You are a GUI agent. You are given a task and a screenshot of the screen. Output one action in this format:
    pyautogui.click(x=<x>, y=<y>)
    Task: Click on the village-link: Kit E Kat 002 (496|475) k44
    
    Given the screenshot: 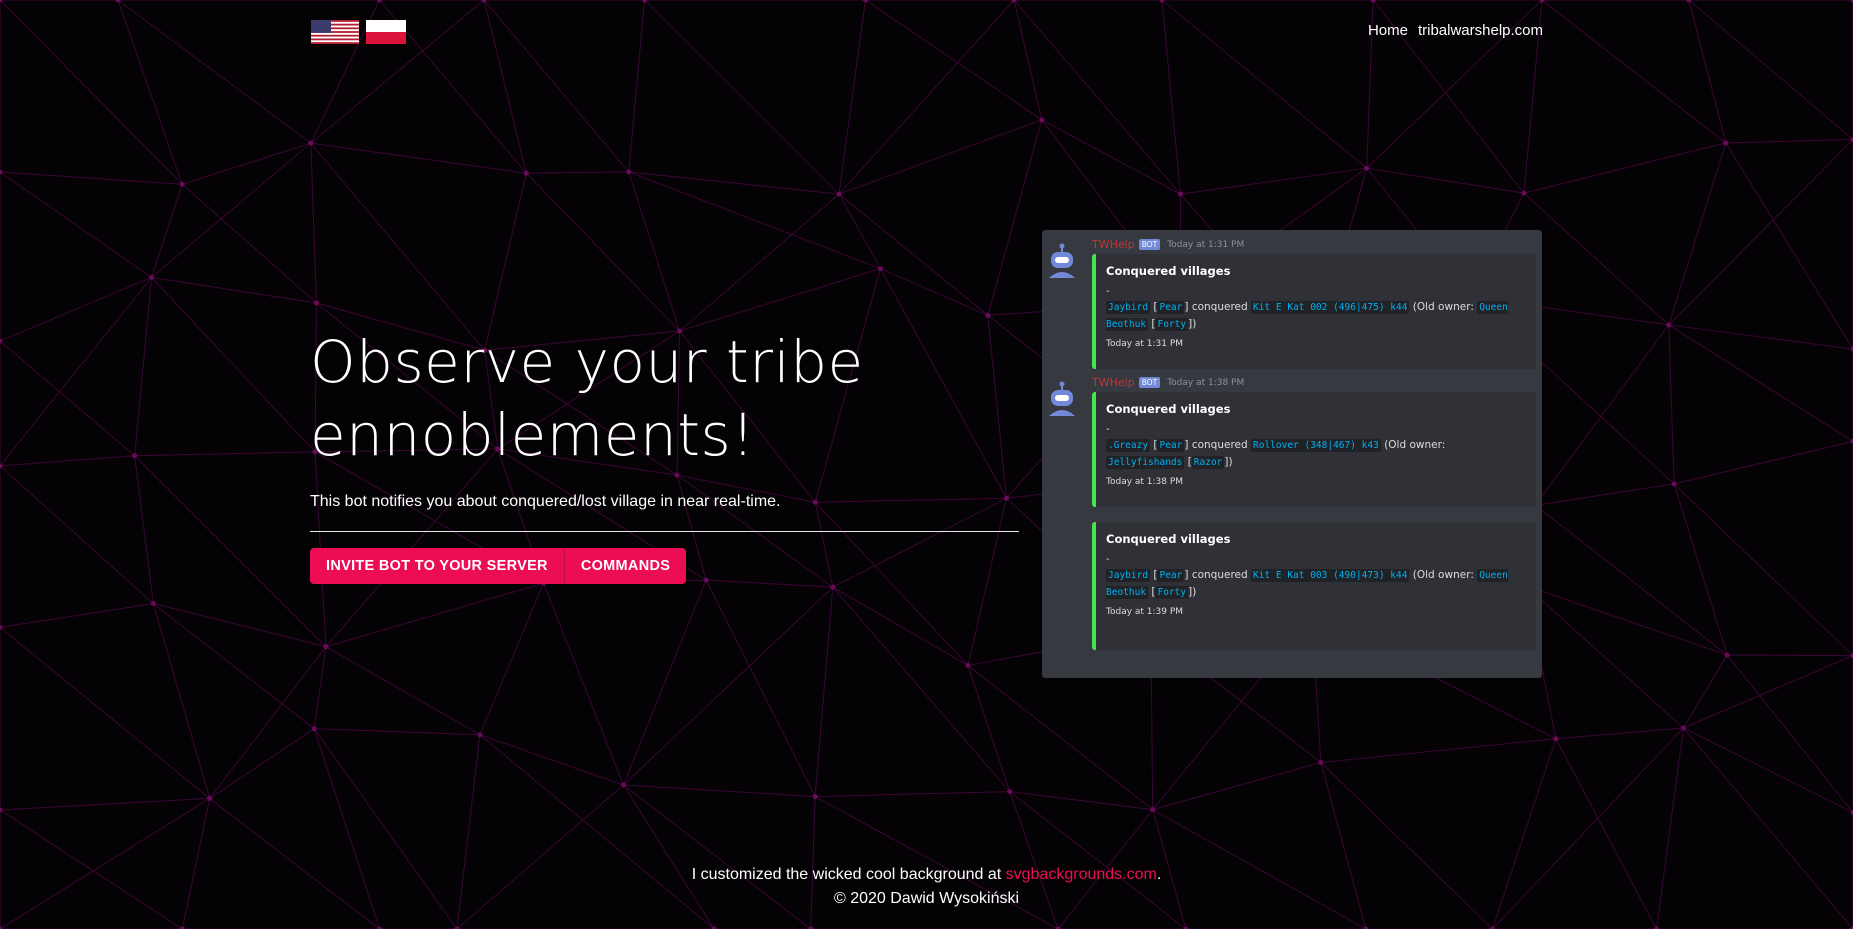 What is the action you would take?
    pyautogui.click(x=1330, y=307)
    